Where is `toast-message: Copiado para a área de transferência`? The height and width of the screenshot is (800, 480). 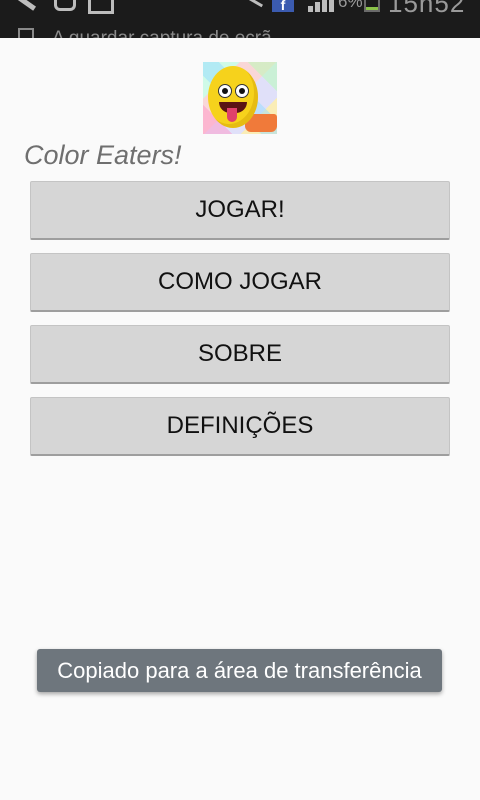 toast-message: Copiado para a área de transferência is located at coordinates (239, 670).